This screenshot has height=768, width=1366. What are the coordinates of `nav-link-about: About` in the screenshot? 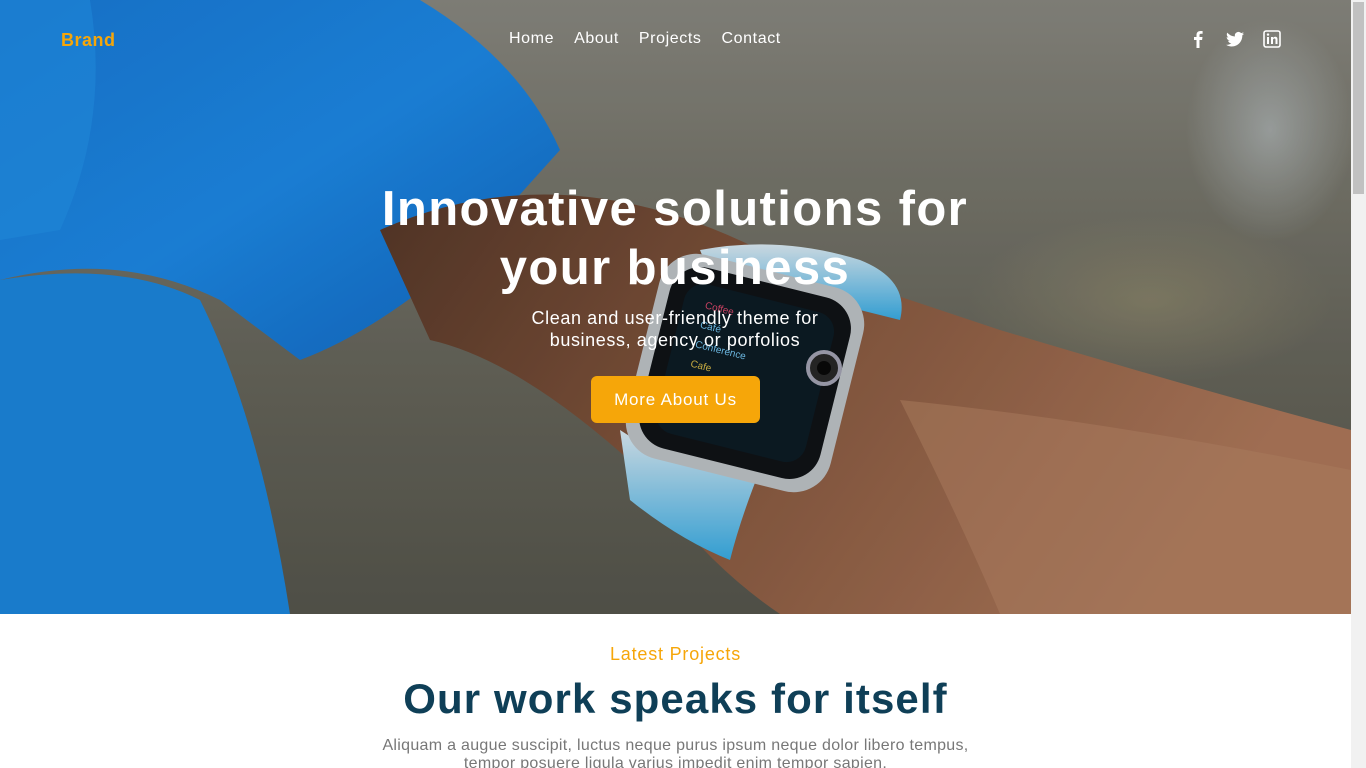 It's located at (596, 39).